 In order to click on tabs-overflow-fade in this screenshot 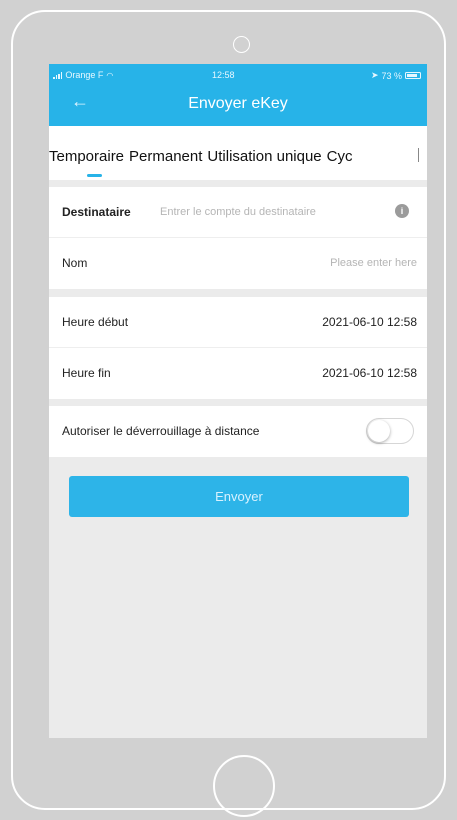, I will do `click(420, 157)`.